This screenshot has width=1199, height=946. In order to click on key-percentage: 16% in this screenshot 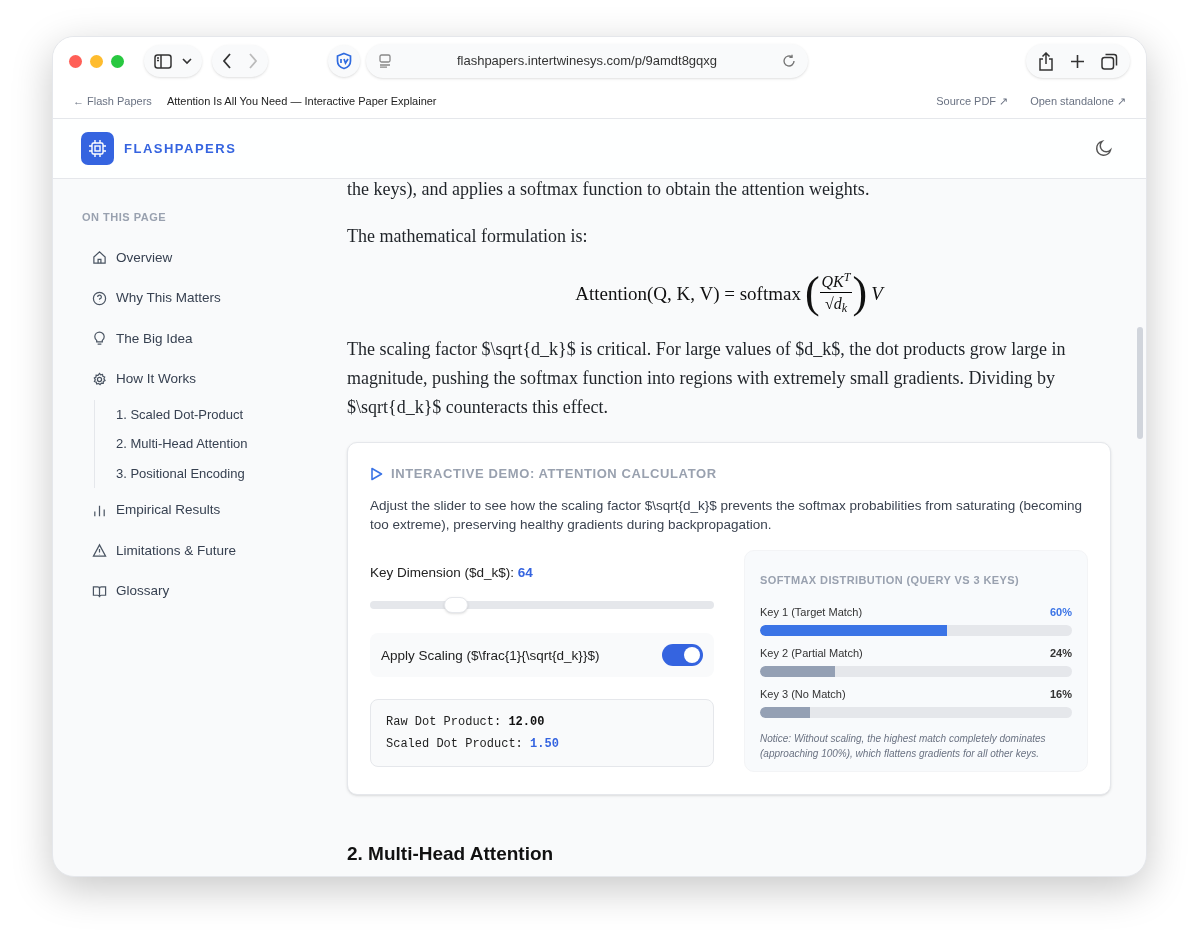, I will do `click(1060, 694)`.